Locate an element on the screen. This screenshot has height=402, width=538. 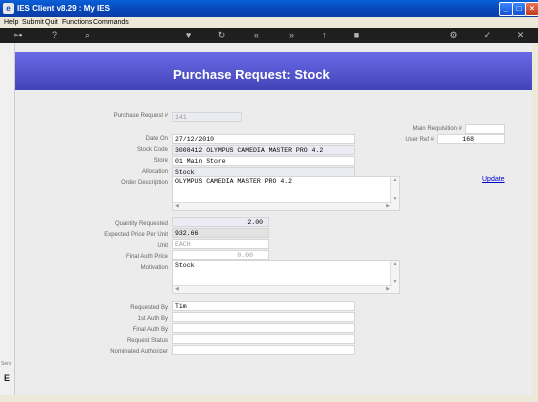
label-store: Store is located at coordinates (160, 161).